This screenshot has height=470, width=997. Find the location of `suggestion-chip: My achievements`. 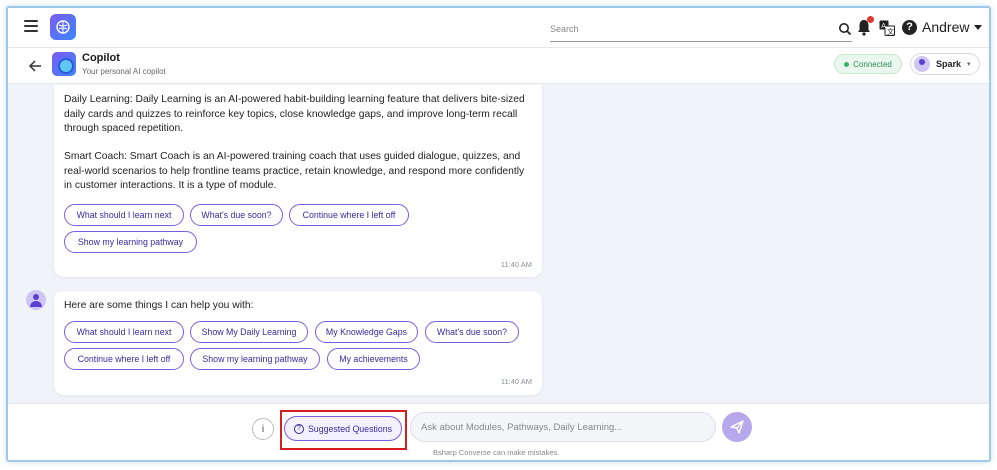

suggestion-chip: My achievements is located at coordinates (373, 359).